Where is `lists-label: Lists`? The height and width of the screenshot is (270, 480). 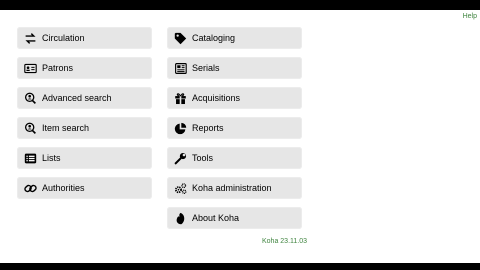 lists-label: Lists is located at coordinates (51, 158).